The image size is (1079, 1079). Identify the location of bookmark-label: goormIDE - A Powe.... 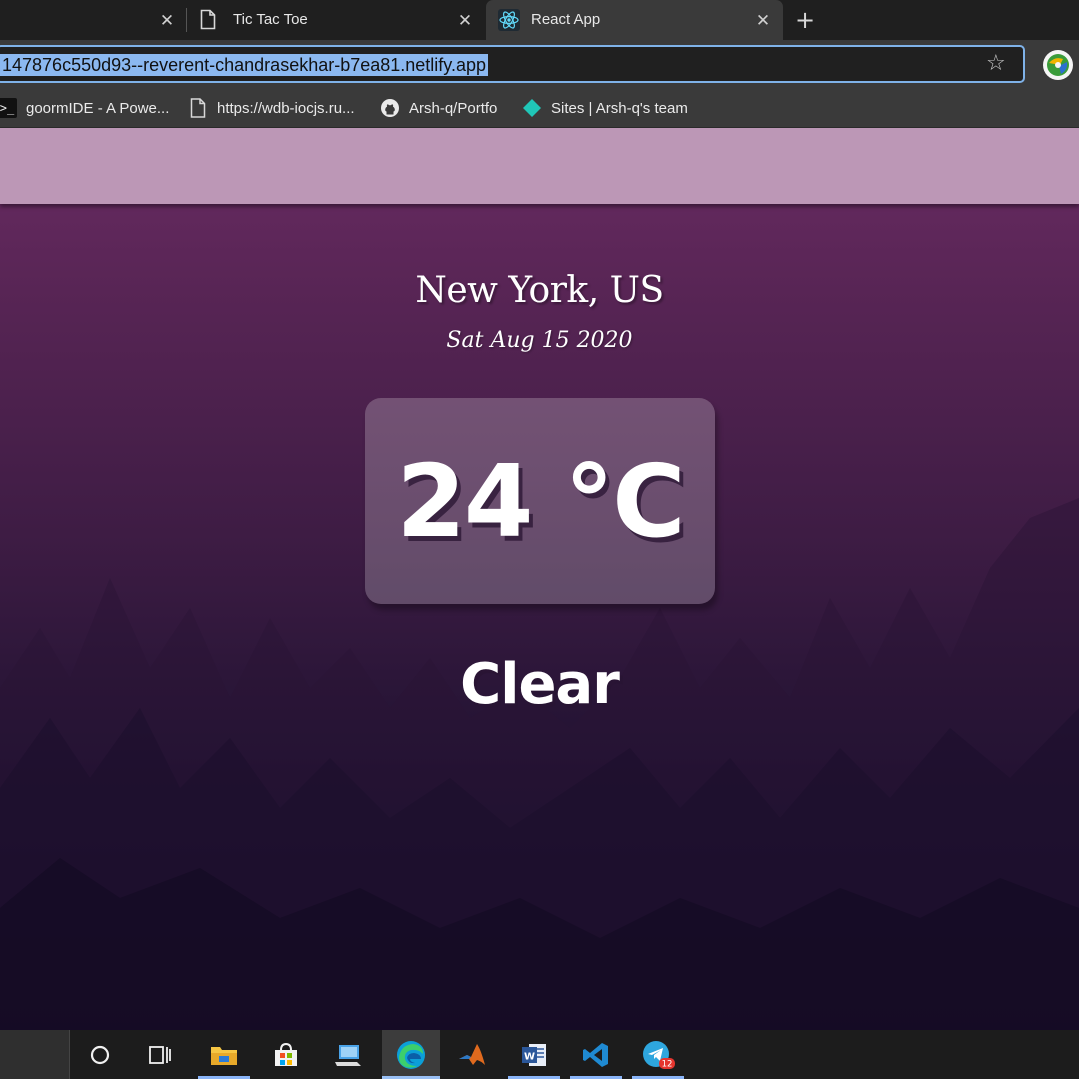
(98, 108).